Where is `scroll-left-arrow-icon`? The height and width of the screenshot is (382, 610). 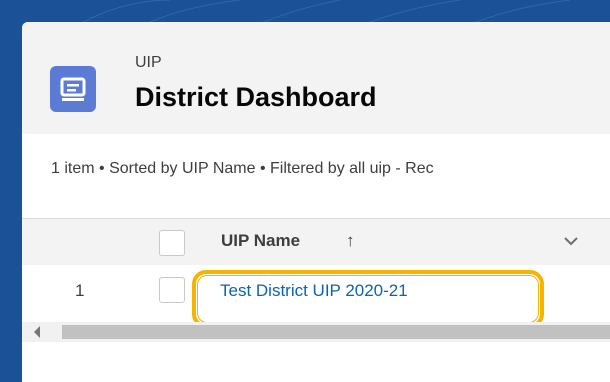
scroll-left-arrow-icon is located at coordinates (37, 332).